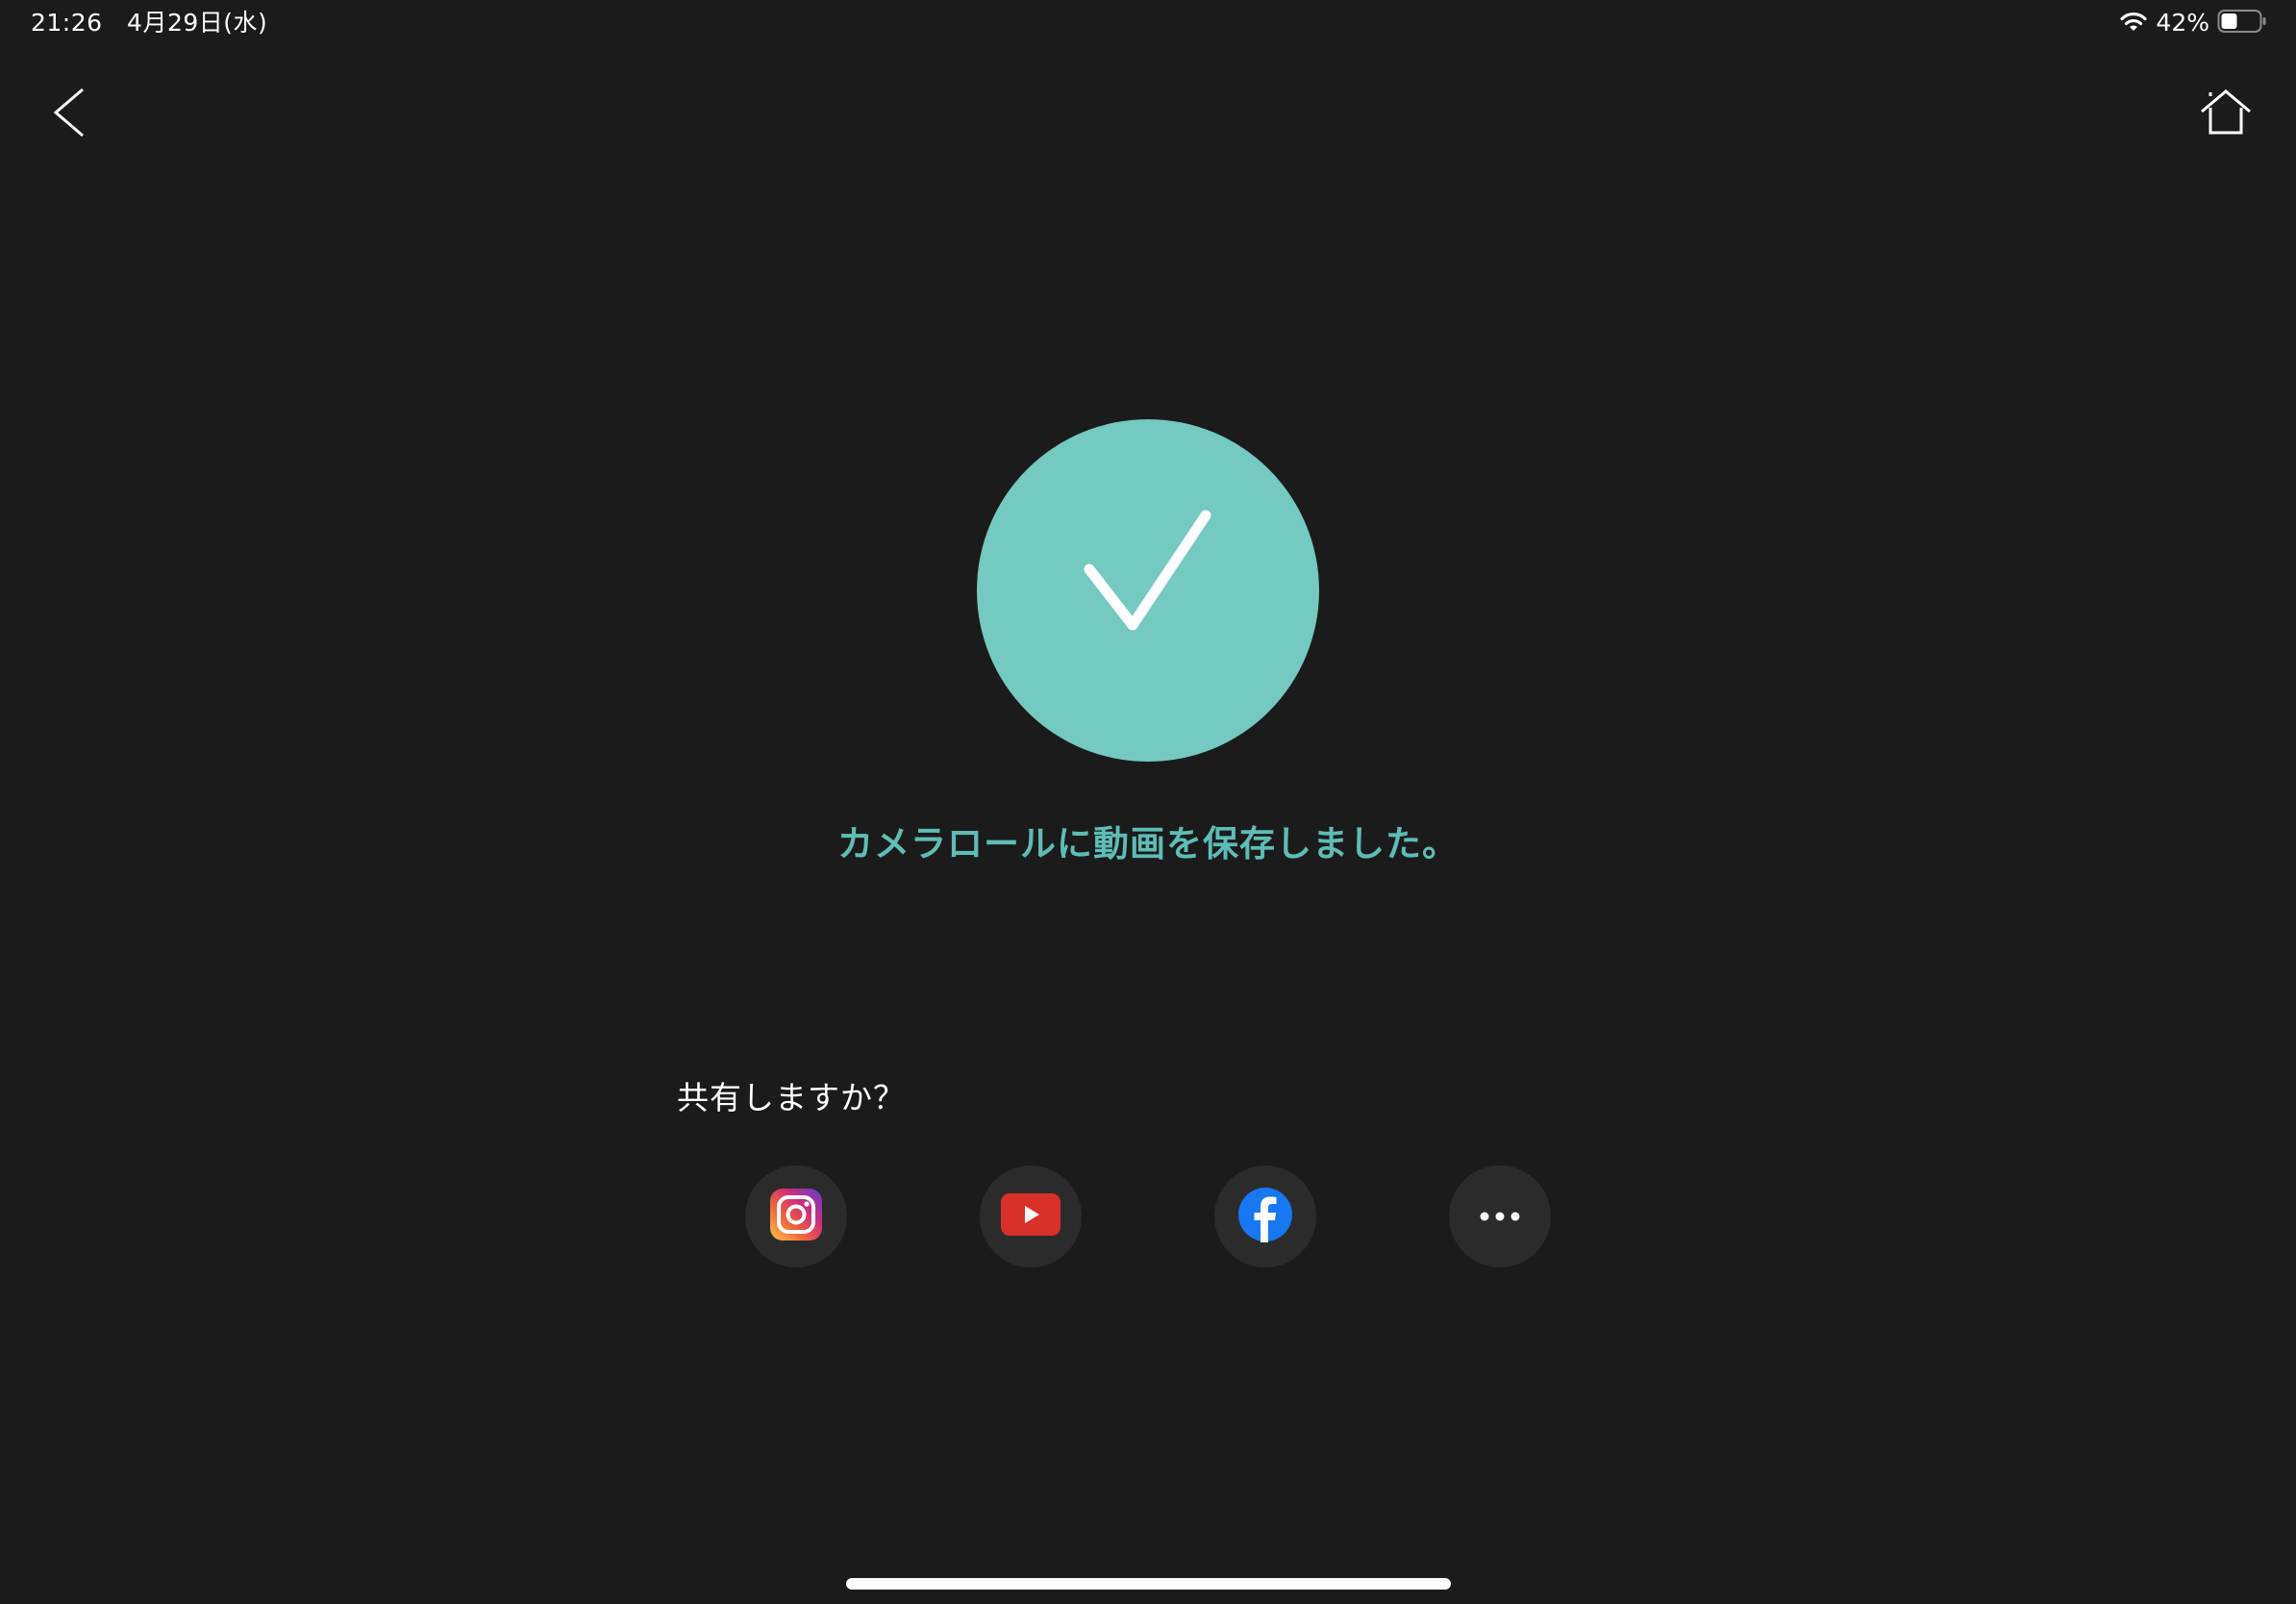  I want to click on share-instagram-button, so click(796, 1216).